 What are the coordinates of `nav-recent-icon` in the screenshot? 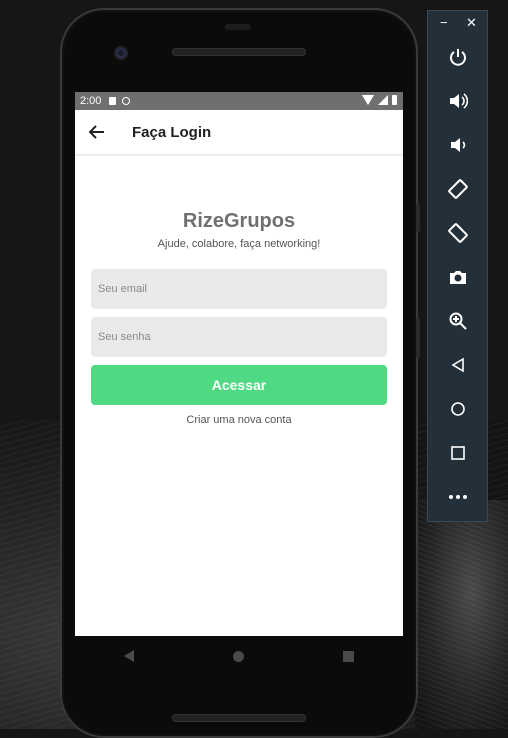 It's located at (348, 656).